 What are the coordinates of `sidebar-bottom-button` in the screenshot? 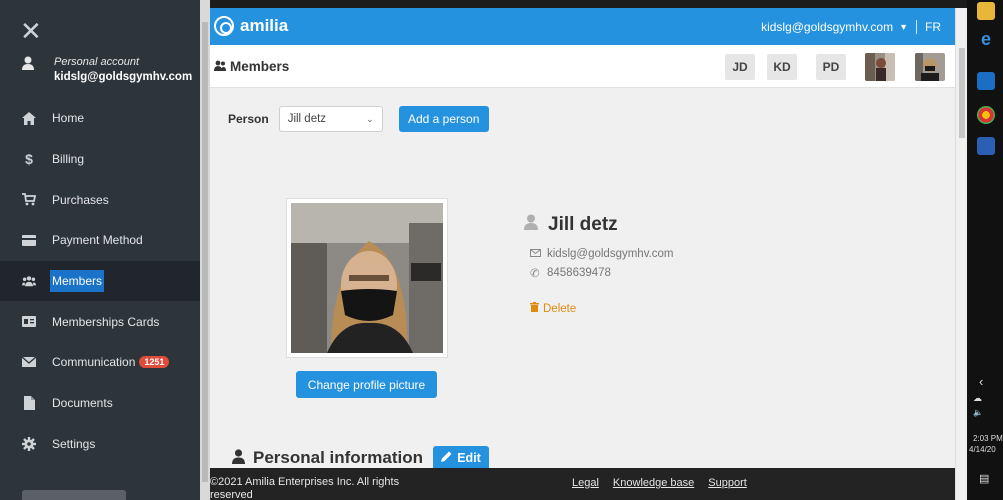 It's located at (74, 495).